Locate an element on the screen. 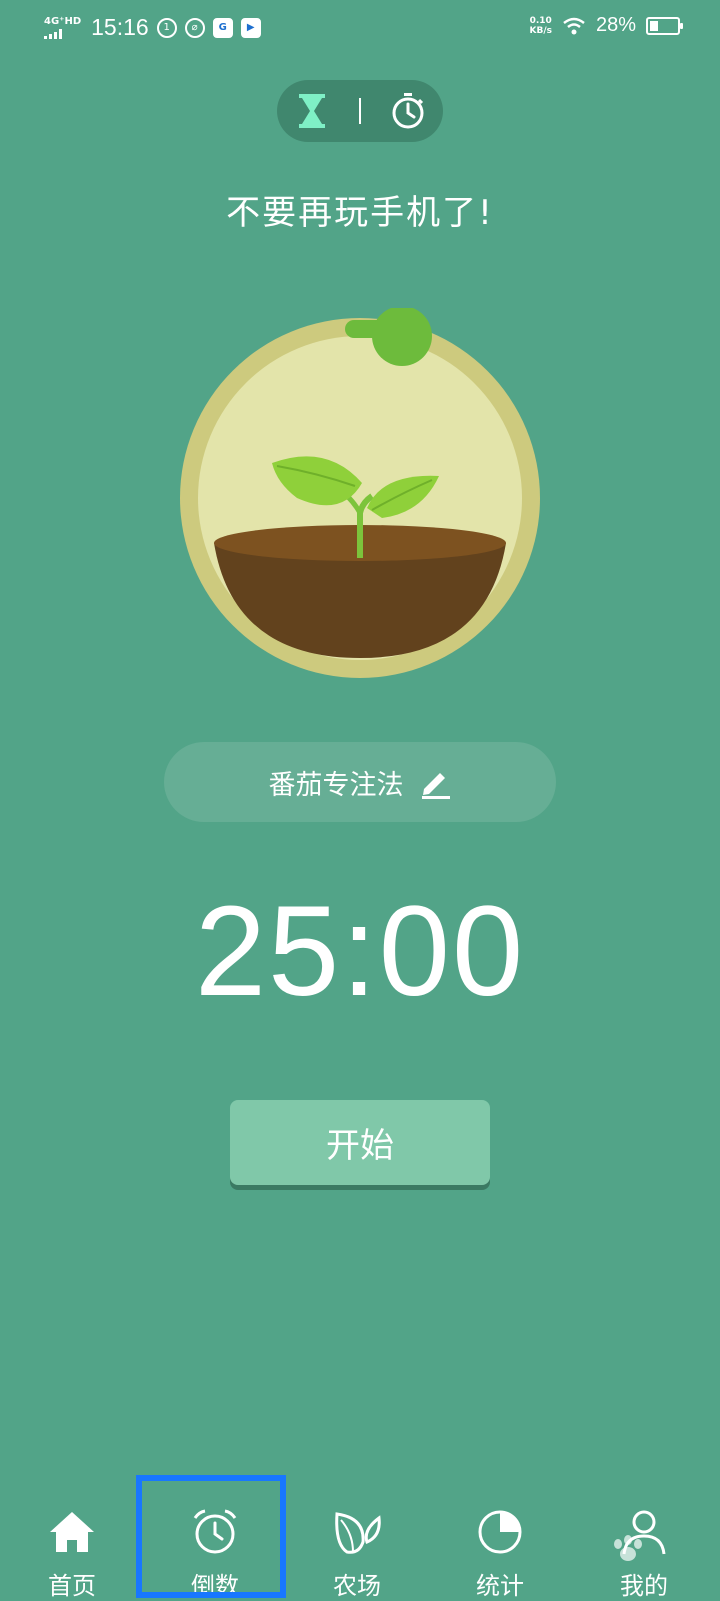 This screenshot has height=1601, width=720. leaves-icon is located at coordinates (358, 1533).